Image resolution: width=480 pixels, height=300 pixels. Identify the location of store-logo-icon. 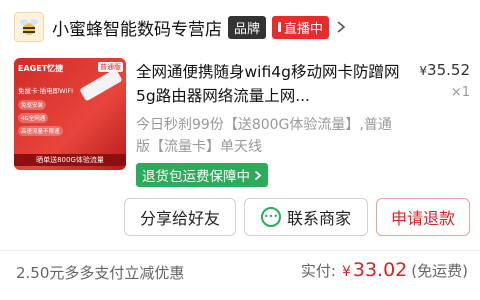
(29, 27).